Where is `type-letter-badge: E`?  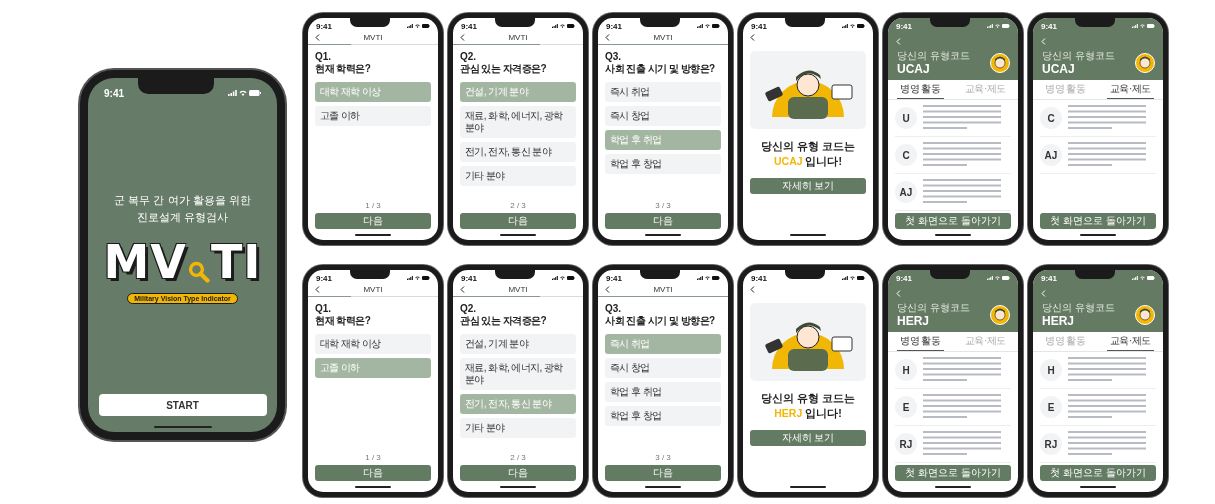 type-letter-badge: E is located at coordinates (906, 407).